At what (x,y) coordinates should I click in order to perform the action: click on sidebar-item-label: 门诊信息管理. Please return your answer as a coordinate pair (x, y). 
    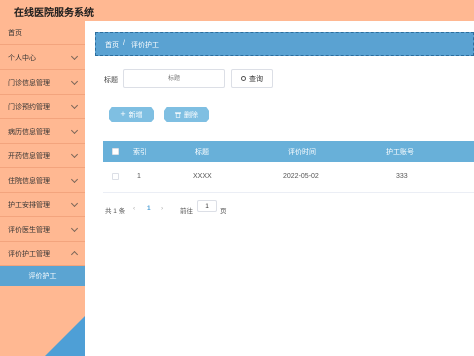
    Looking at the image, I should click on (29, 83).